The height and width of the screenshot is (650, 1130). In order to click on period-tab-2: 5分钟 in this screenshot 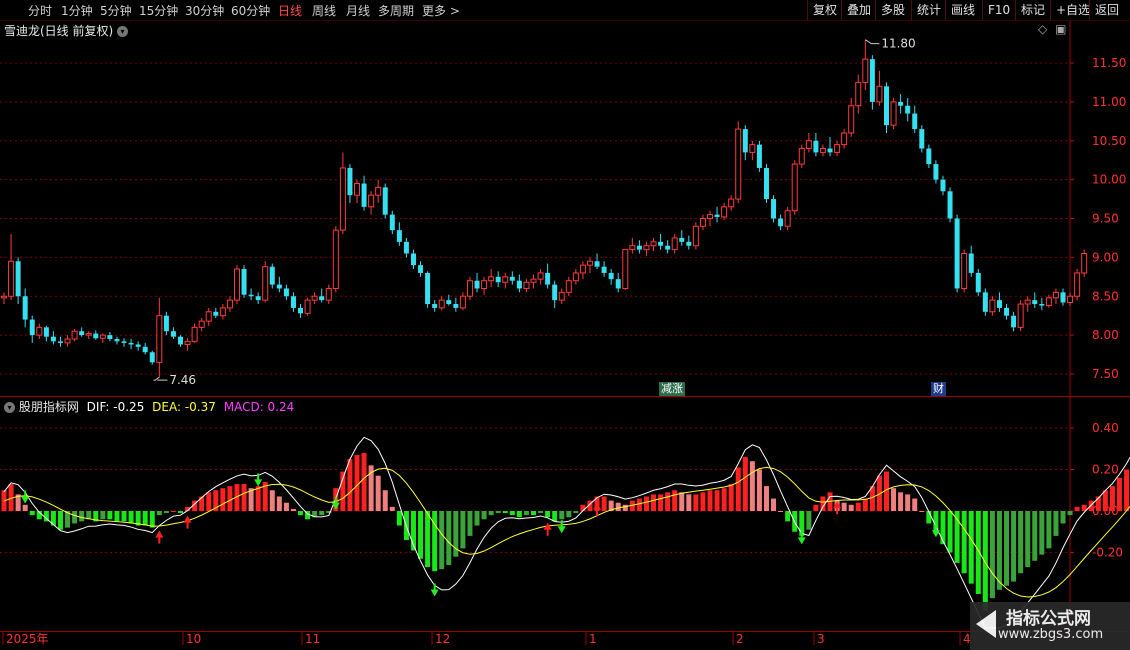, I will do `click(116, 10)`.